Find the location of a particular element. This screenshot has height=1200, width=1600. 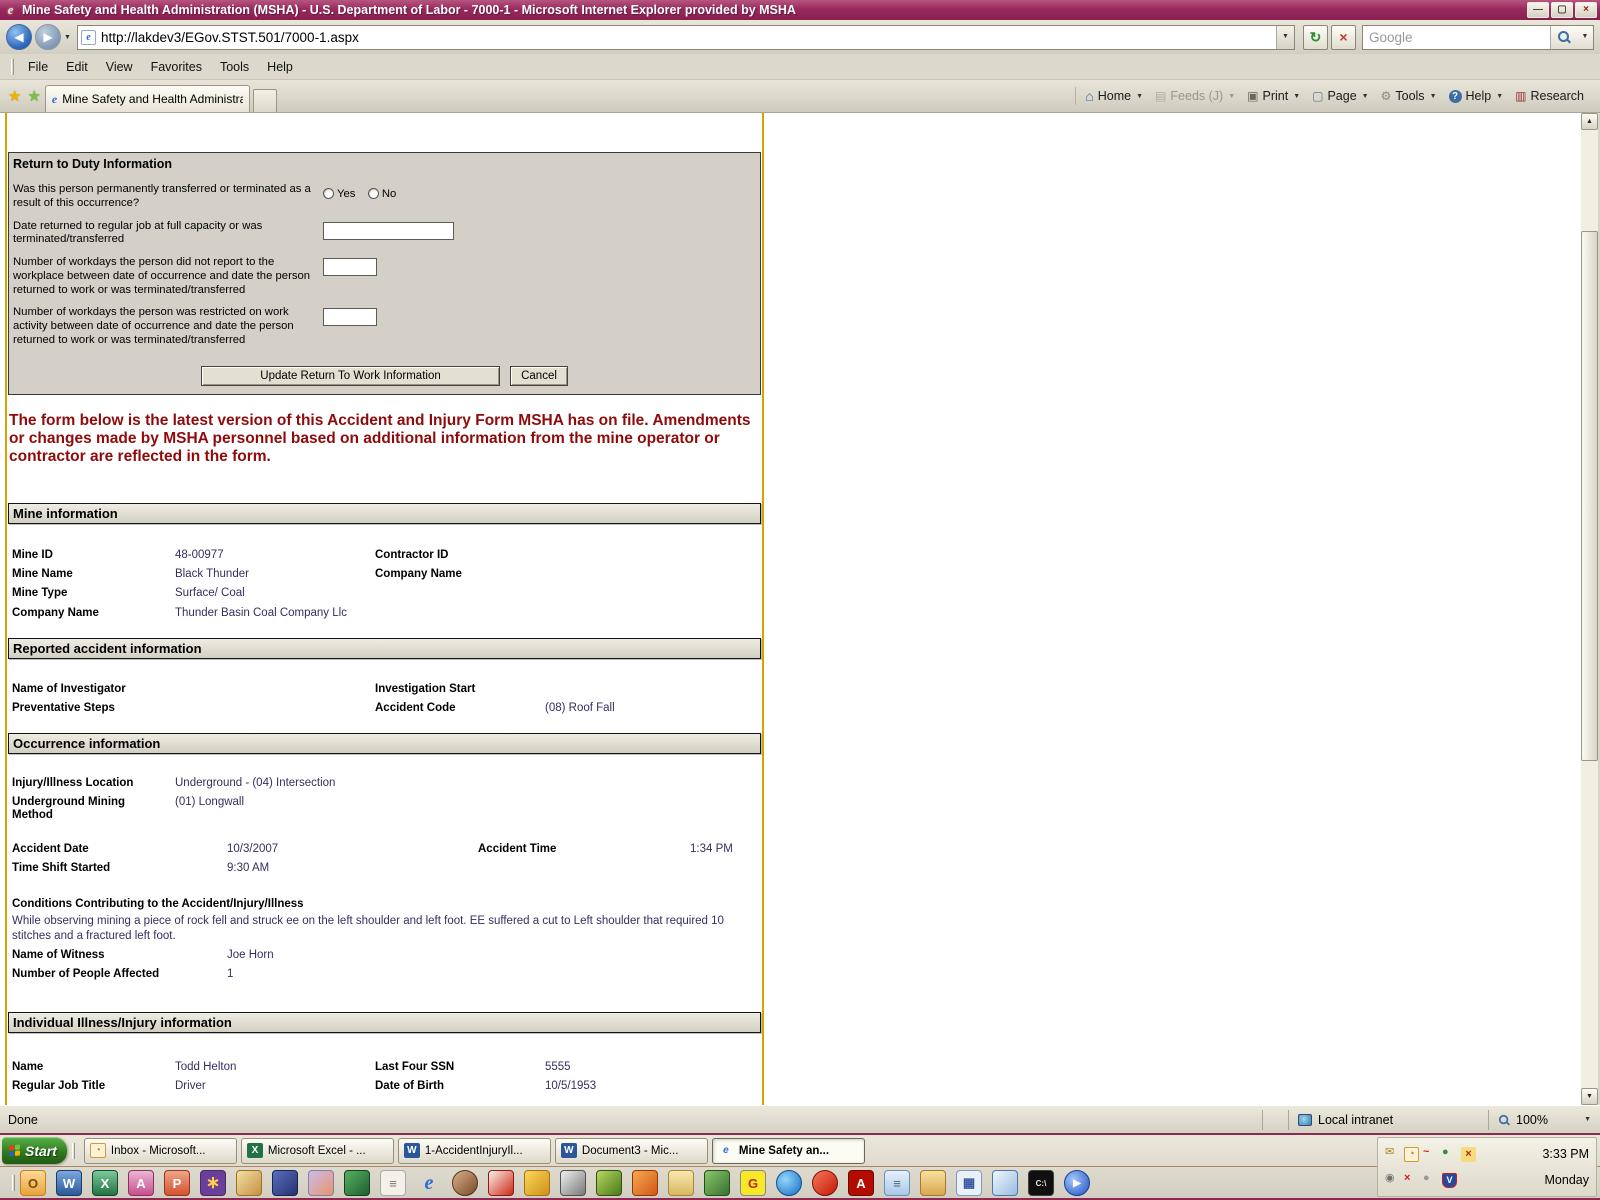

help-button: ? Help ▼ is located at coordinates (1476, 96).